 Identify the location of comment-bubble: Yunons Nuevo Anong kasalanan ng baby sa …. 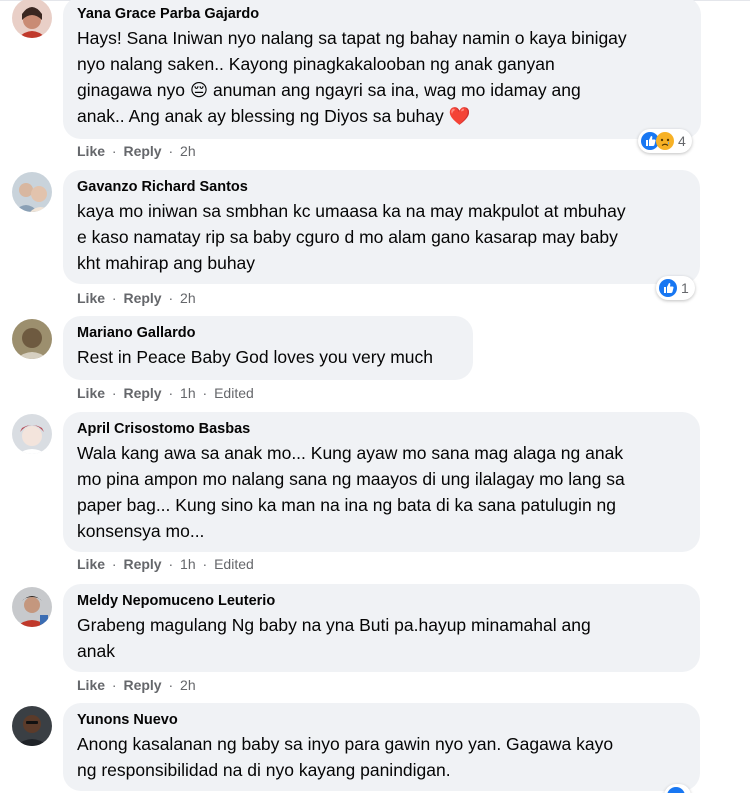
(381, 747).